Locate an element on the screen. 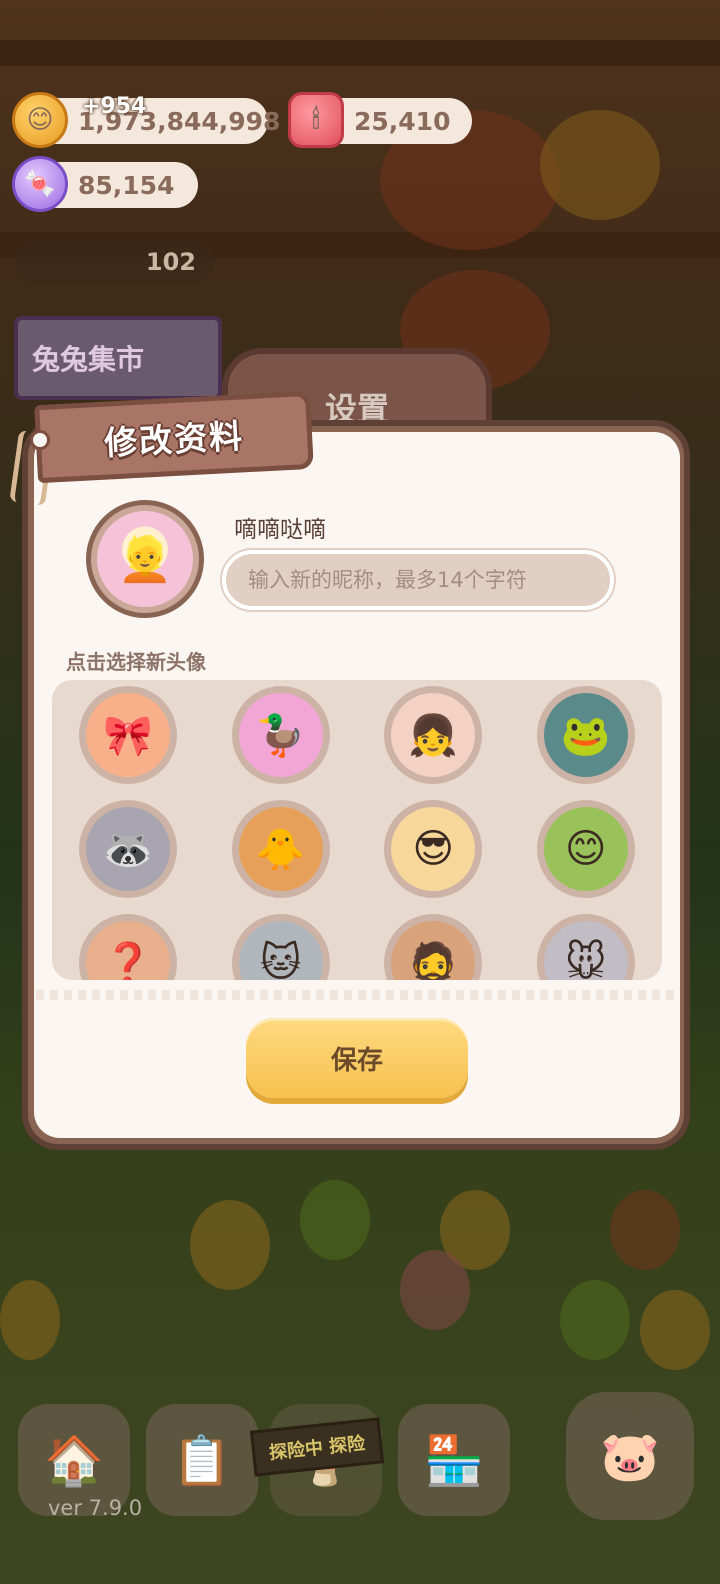  avatar-option: ❓ is located at coordinates (128, 947).